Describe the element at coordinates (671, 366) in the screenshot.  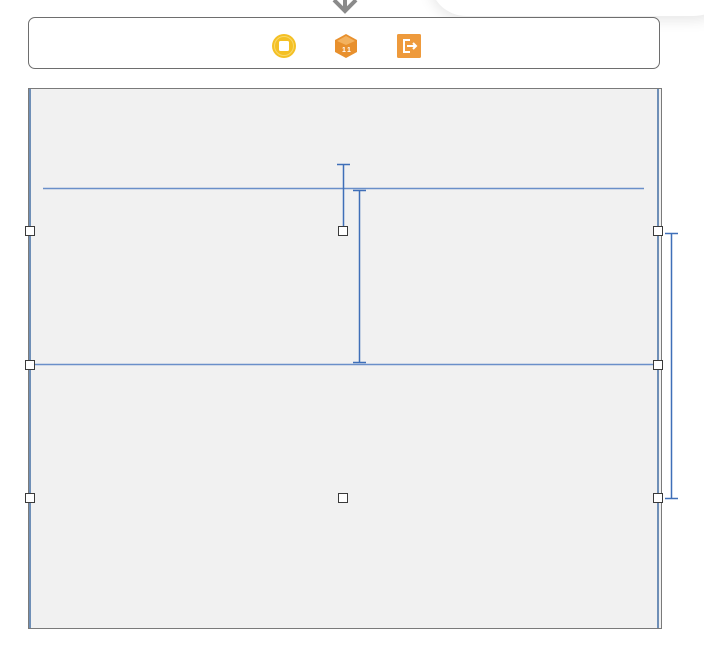
I see `height-constraint` at that location.